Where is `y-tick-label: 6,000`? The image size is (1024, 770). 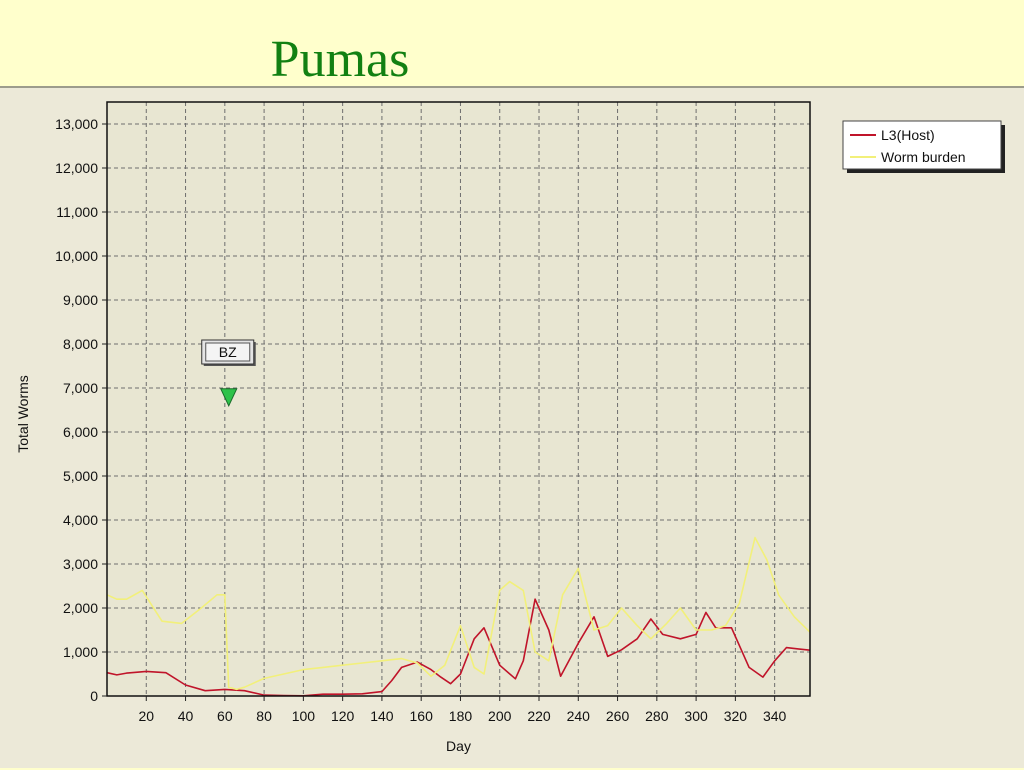
y-tick-label: 6,000 is located at coordinates (80, 432).